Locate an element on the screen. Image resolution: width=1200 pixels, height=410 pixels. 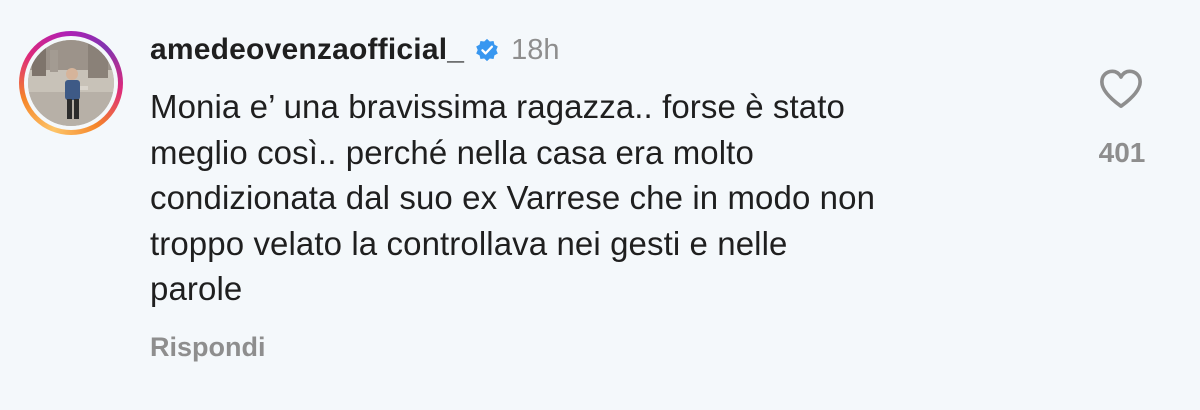
avatar-photo-icon is located at coordinates (71, 83).